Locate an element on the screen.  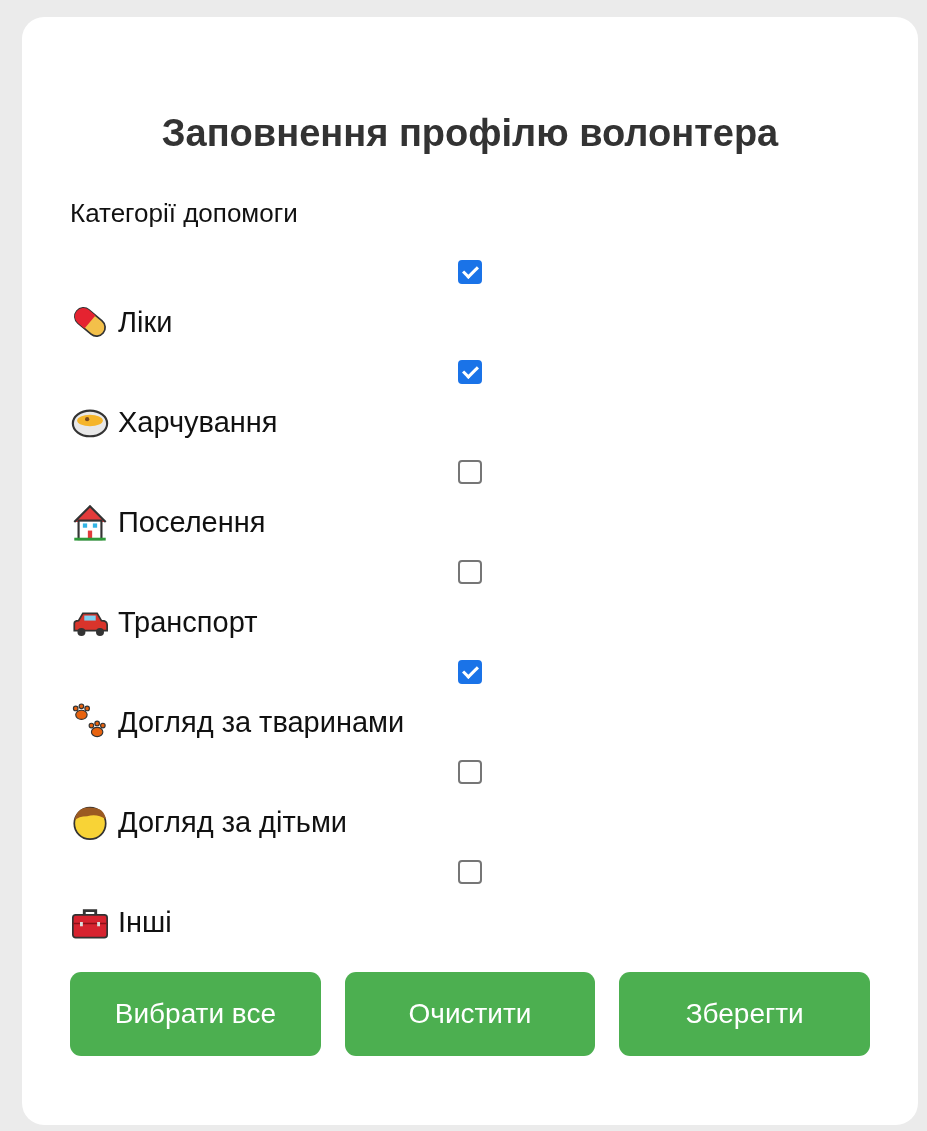
category-label: Догляд за дітьми is located at coordinates (232, 822).